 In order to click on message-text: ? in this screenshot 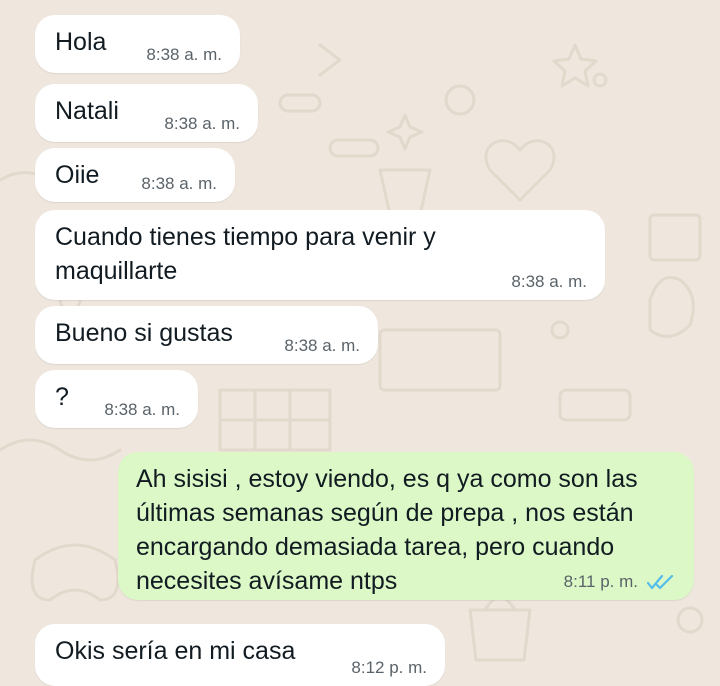, I will do `click(62, 397)`.